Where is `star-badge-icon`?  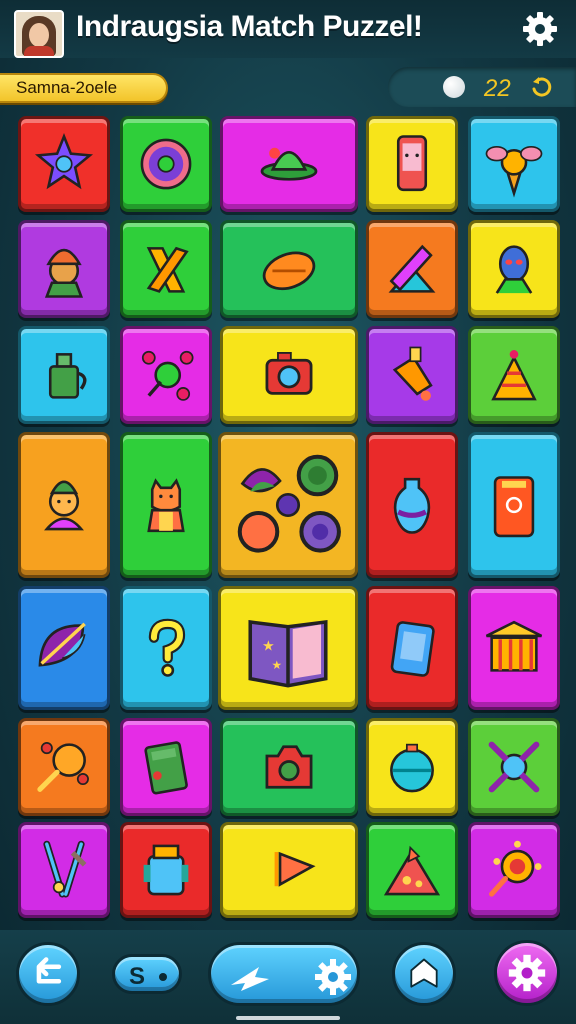
star-badge-icon is located at coordinates (64, 161).